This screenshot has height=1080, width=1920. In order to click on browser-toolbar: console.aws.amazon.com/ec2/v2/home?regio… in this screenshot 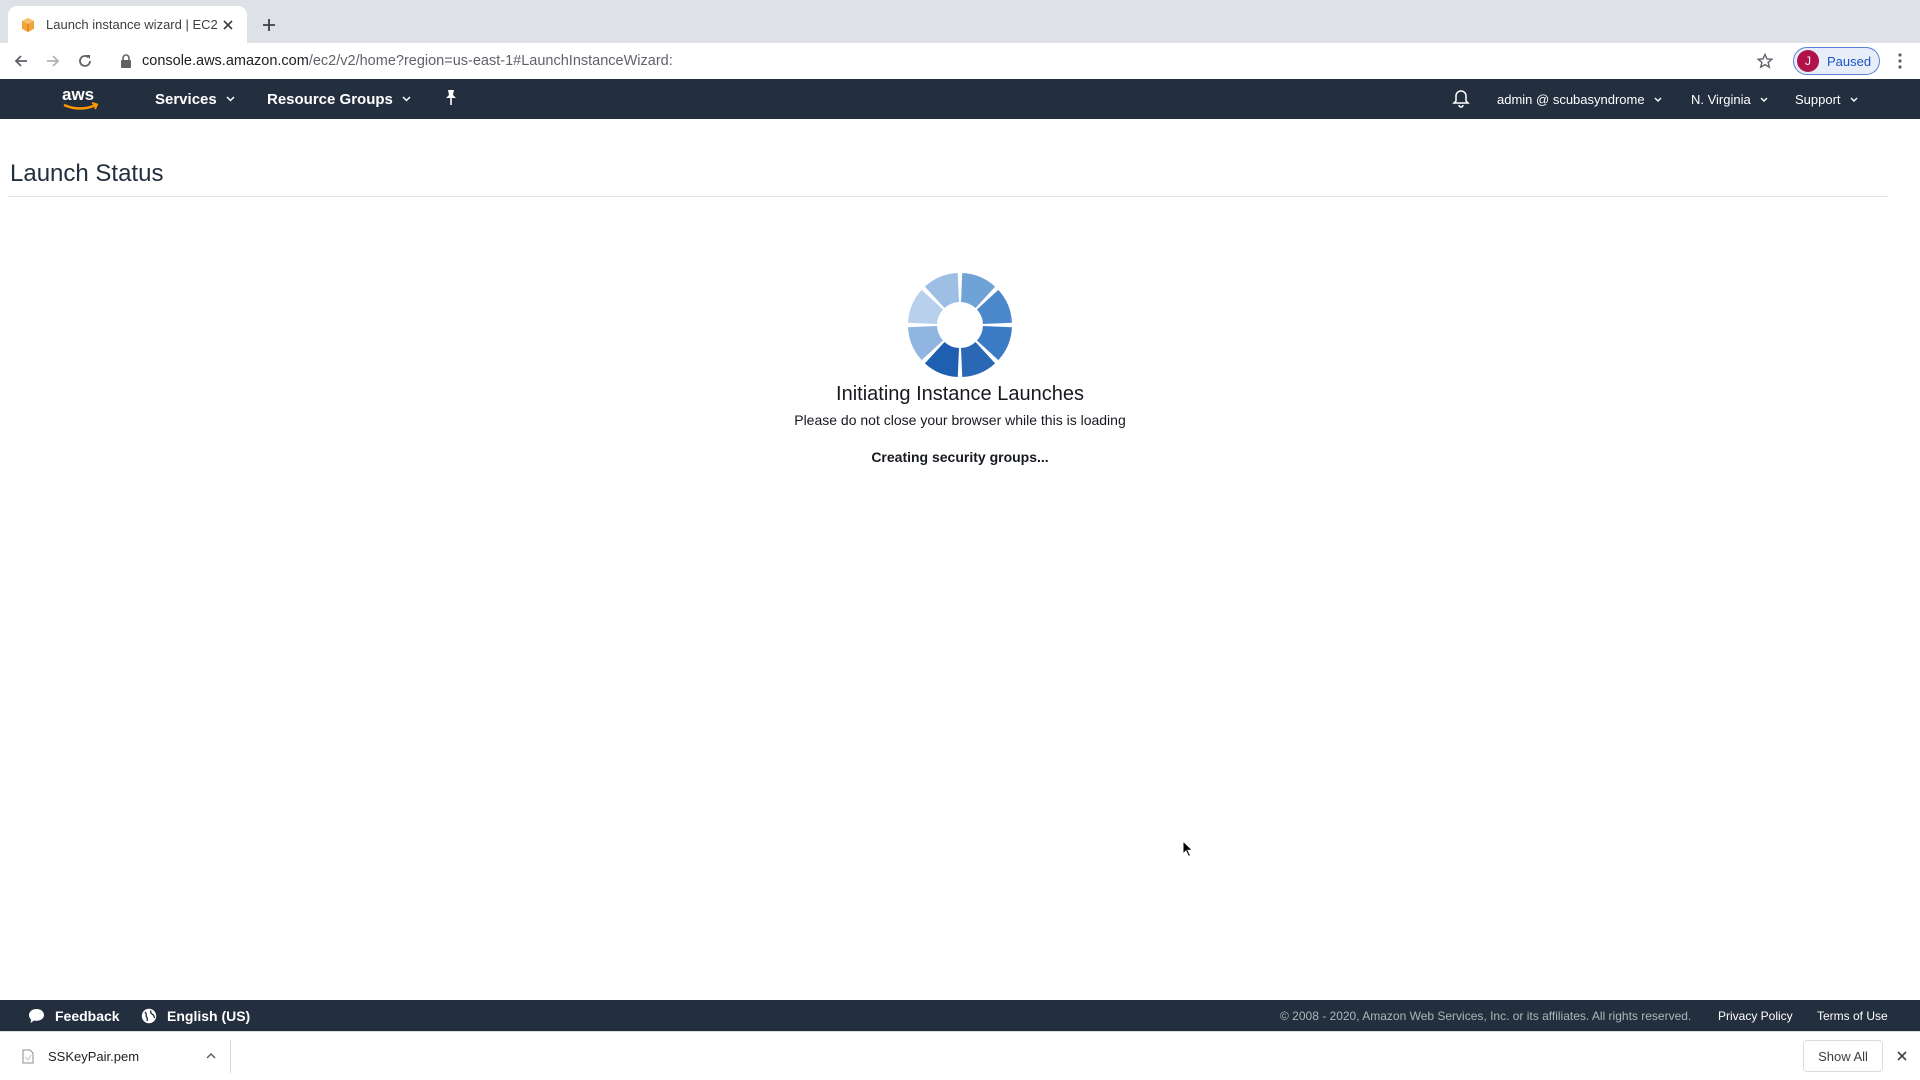, I will do `click(960, 61)`.